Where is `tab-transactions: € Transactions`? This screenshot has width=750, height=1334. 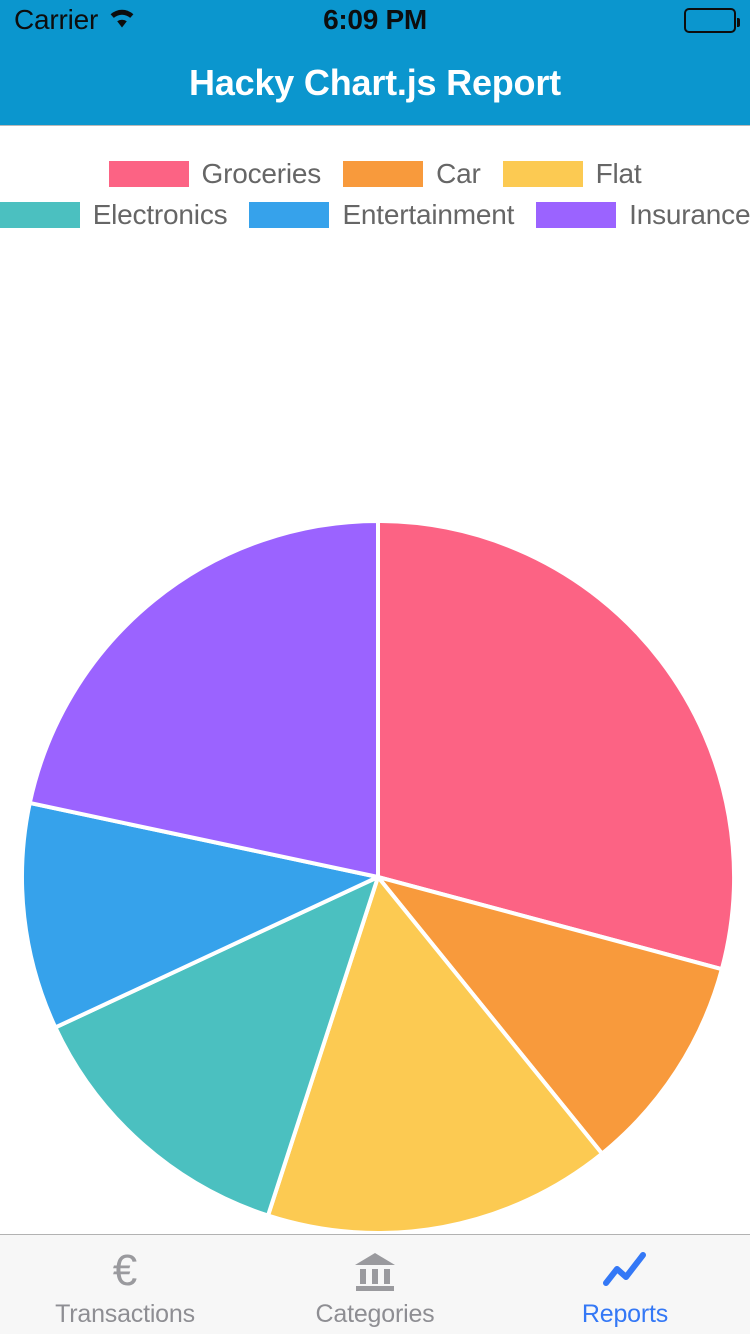 tab-transactions: € Transactions is located at coordinates (125, 1284).